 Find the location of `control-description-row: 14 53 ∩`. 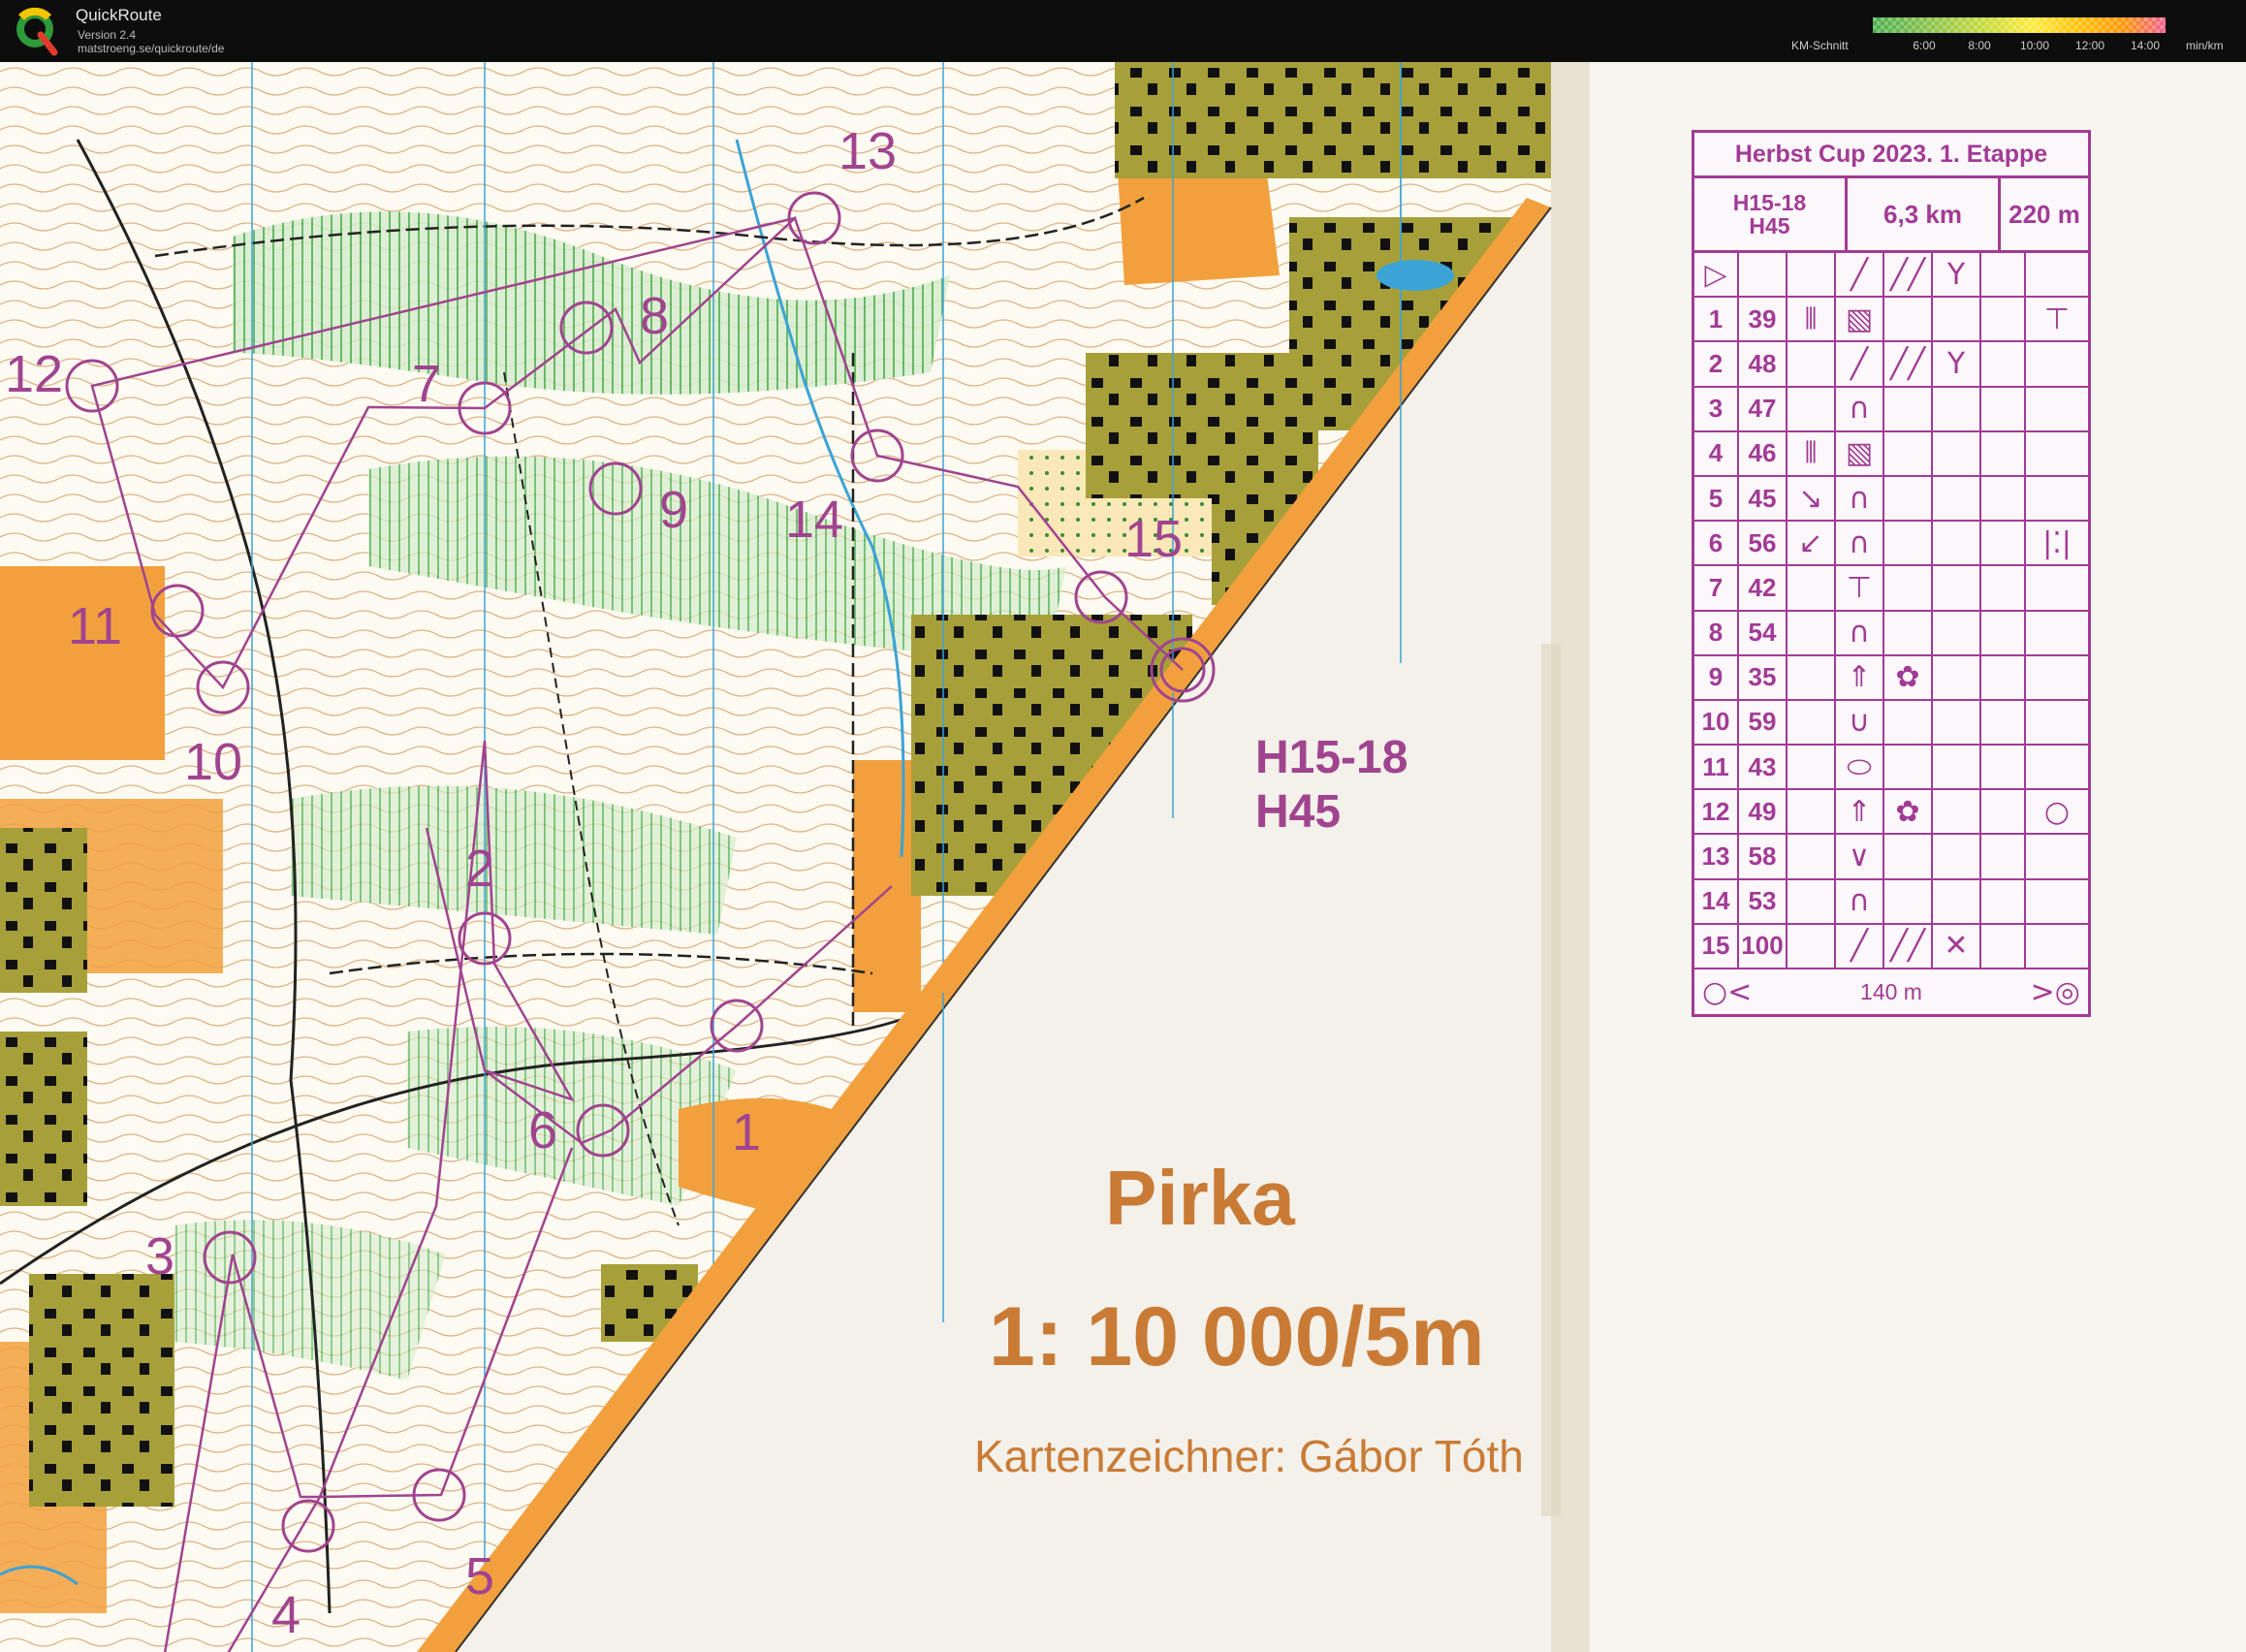

control-description-row: 14 53 ∩ is located at coordinates (1891, 902).